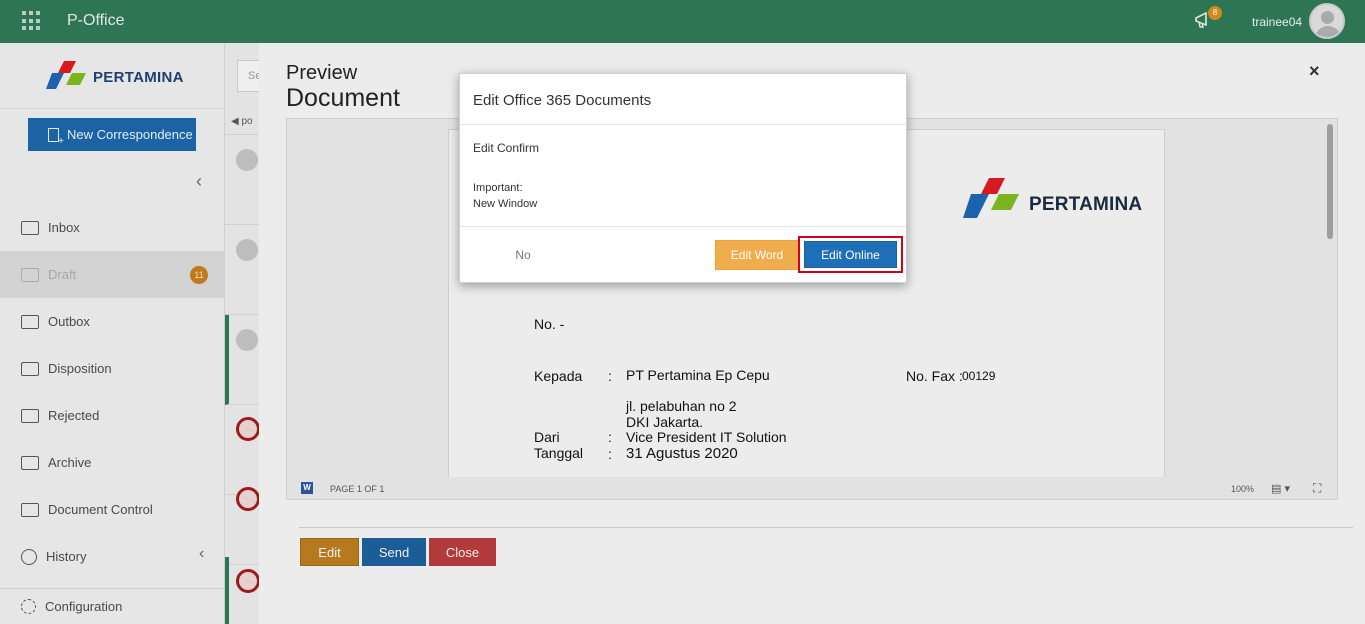  Describe the element at coordinates (498, 188) in the screenshot. I see `dialog-important-label: Important:` at that location.